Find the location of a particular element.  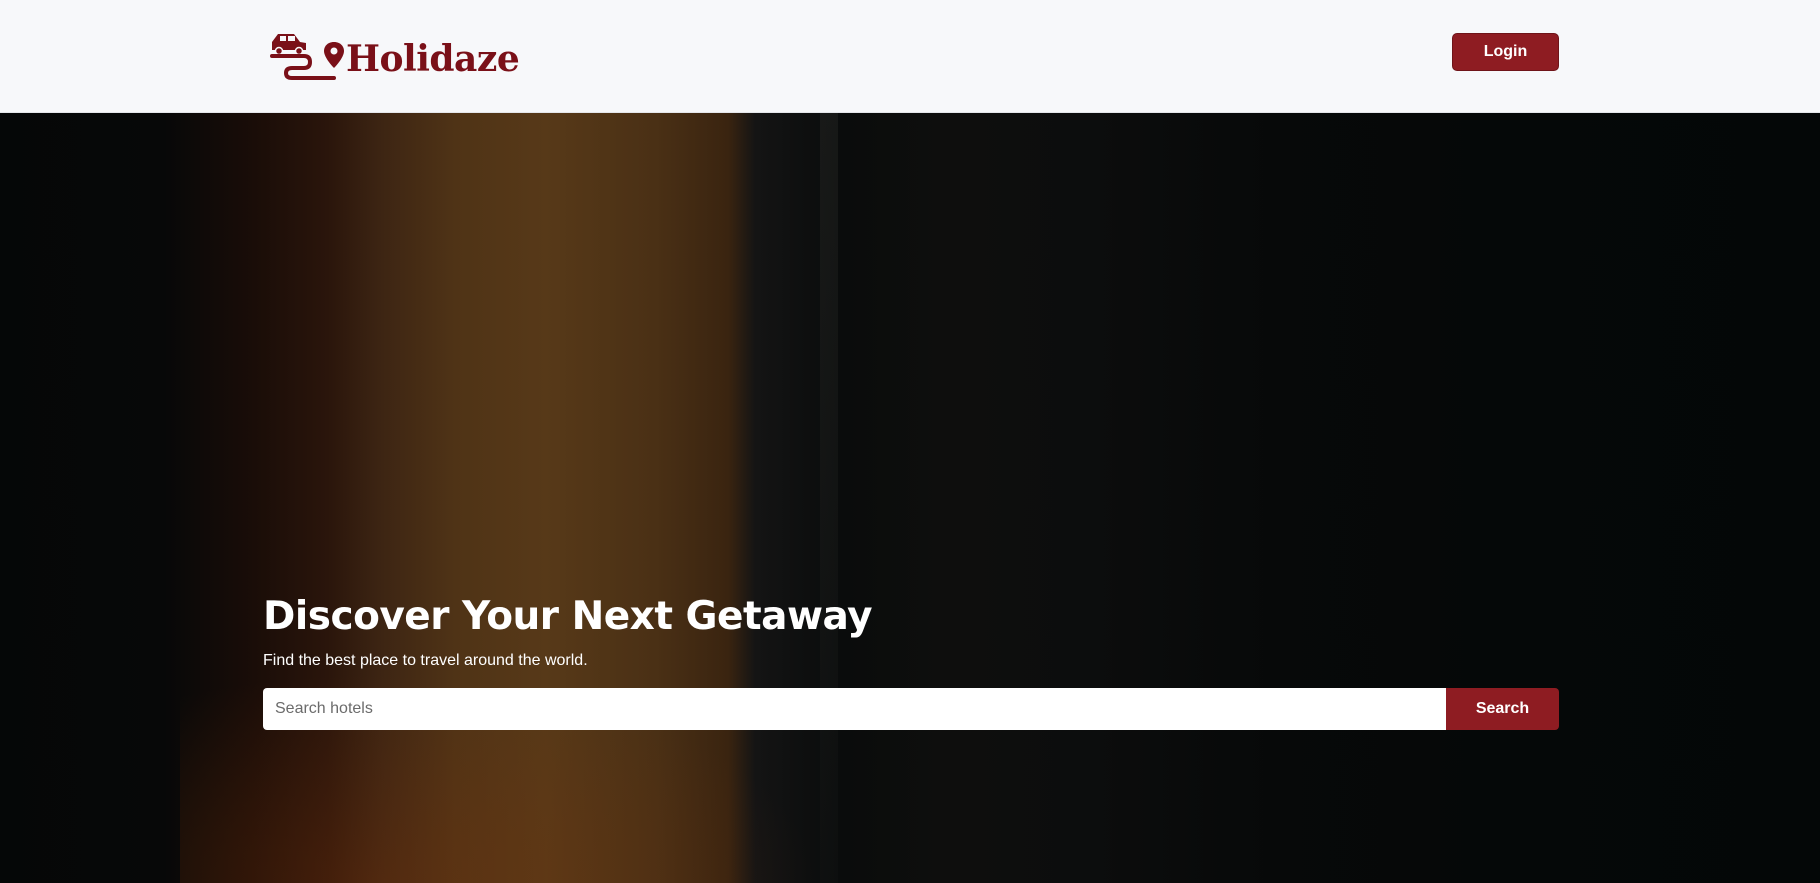

hero-background-highlight is located at coordinates (829, 498).